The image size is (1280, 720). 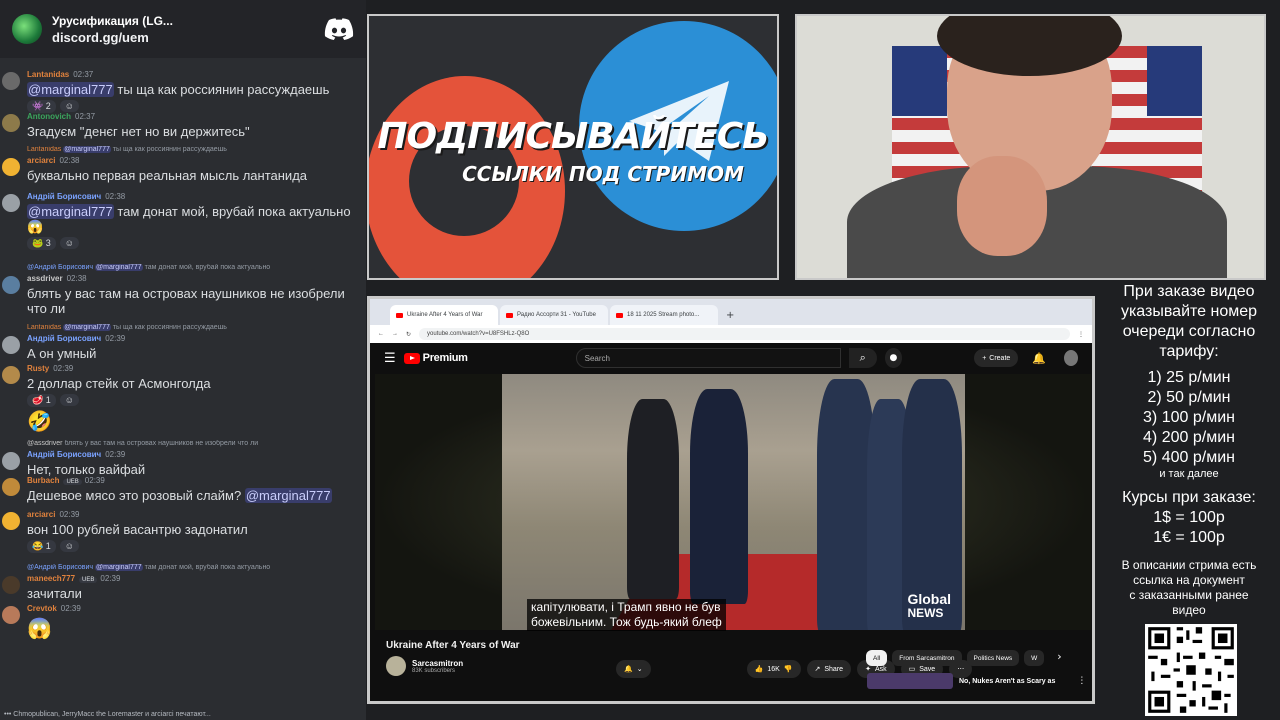 I want to click on message-author: Burbach, so click(x=43, y=480).